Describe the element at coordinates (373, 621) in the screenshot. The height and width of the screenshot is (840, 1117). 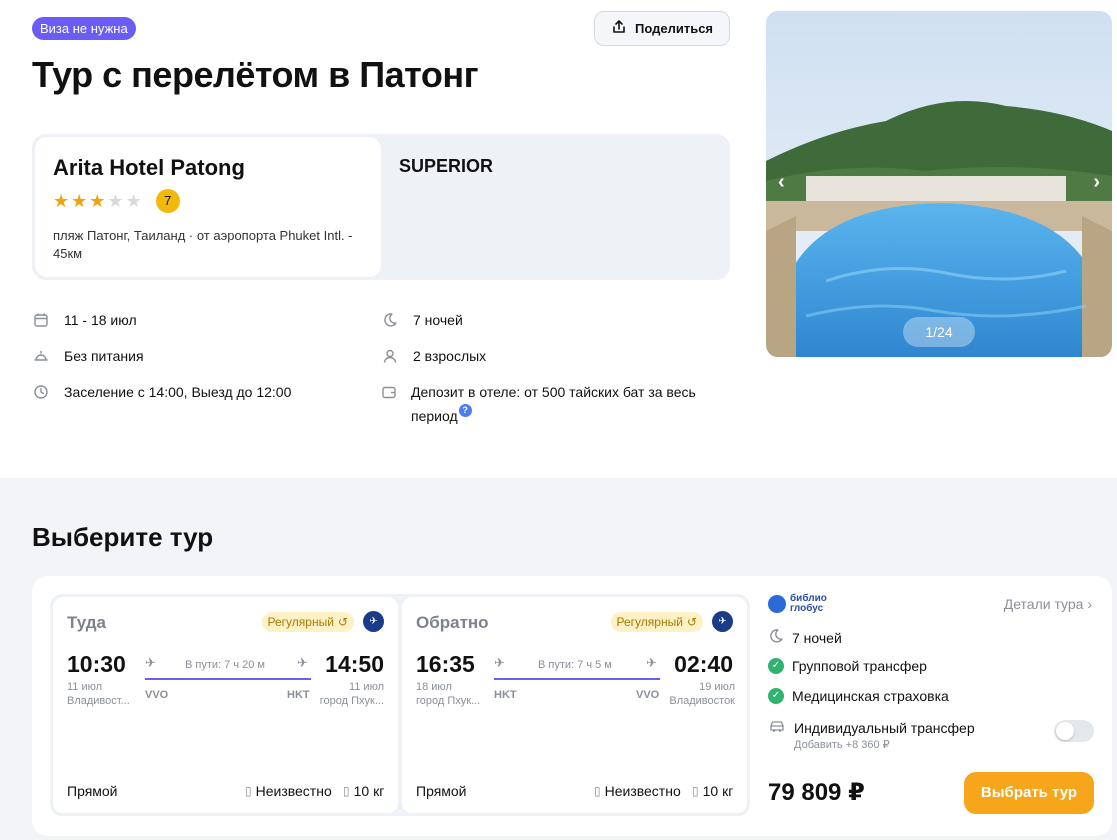
I see `airline-logo-icon: ✈` at that location.